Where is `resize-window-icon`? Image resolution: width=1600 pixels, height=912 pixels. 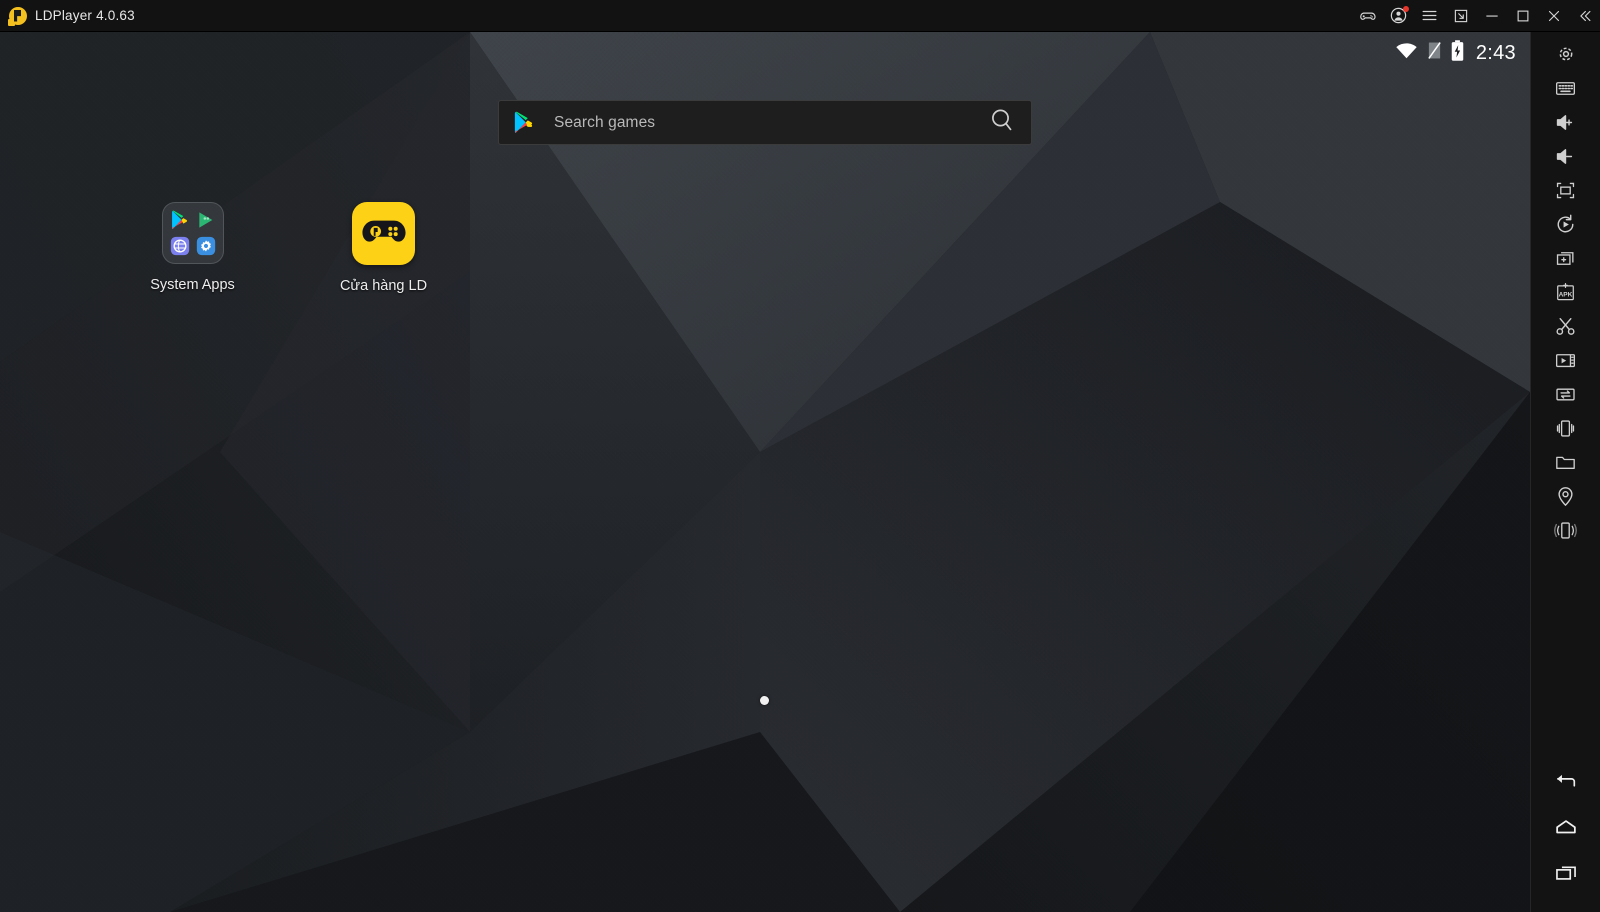
resize-window-icon is located at coordinates (1460, 16).